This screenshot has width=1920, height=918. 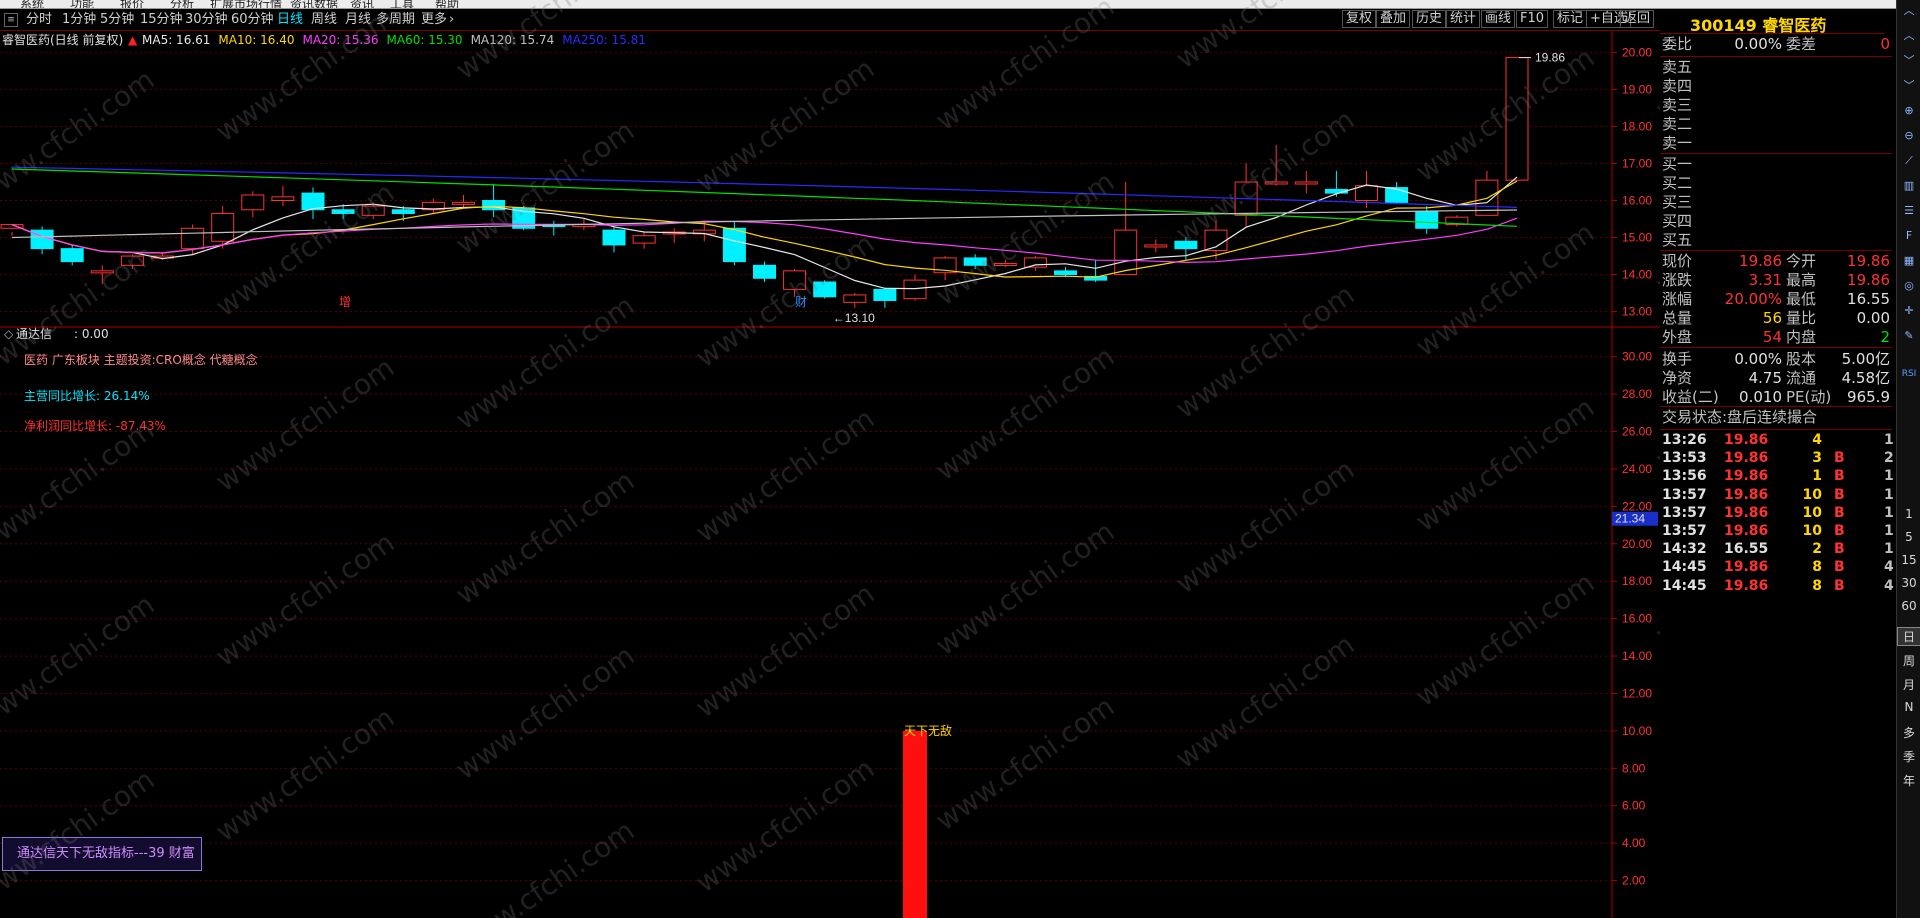 What do you see at coordinates (1778, 299) in the screenshot?
I see `quote-row: 涨幅 20.00% 最低 16.55` at bounding box center [1778, 299].